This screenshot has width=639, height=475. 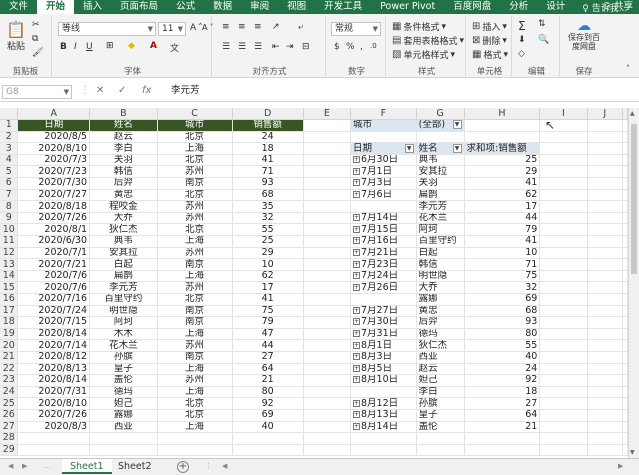 What do you see at coordinates (440, 172) in the screenshot?
I see `pivot-name-cell: 安其拉` at bounding box center [440, 172].